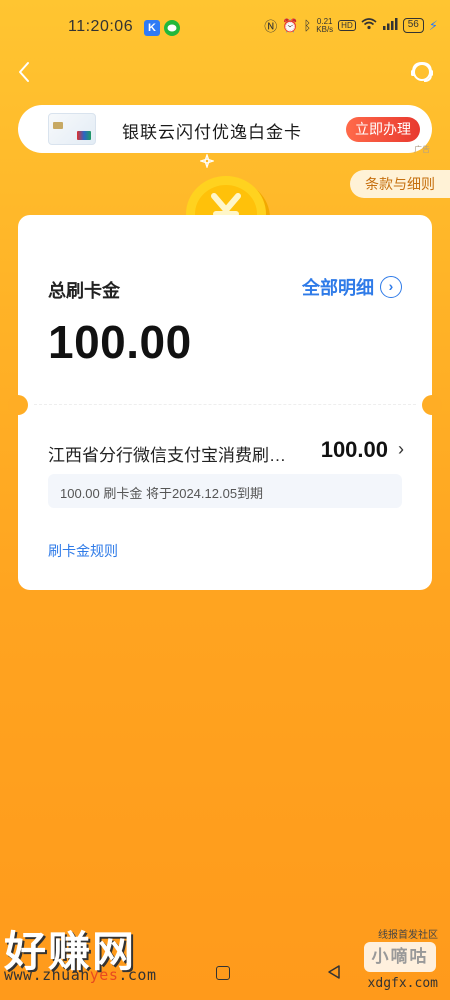 The height and width of the screenshot is (1000, 450). What do you see at coordinates (413, 25) in the screenshot?
I see `battery-indicator: 56` at bounding box center [413, 25].